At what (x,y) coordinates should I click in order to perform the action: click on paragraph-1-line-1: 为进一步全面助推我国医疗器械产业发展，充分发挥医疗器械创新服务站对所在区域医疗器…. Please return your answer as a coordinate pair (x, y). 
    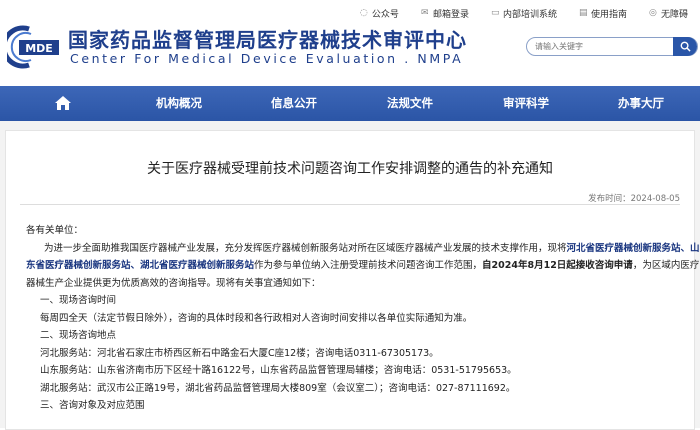
    Looking at the image, I should click on (372, 248).